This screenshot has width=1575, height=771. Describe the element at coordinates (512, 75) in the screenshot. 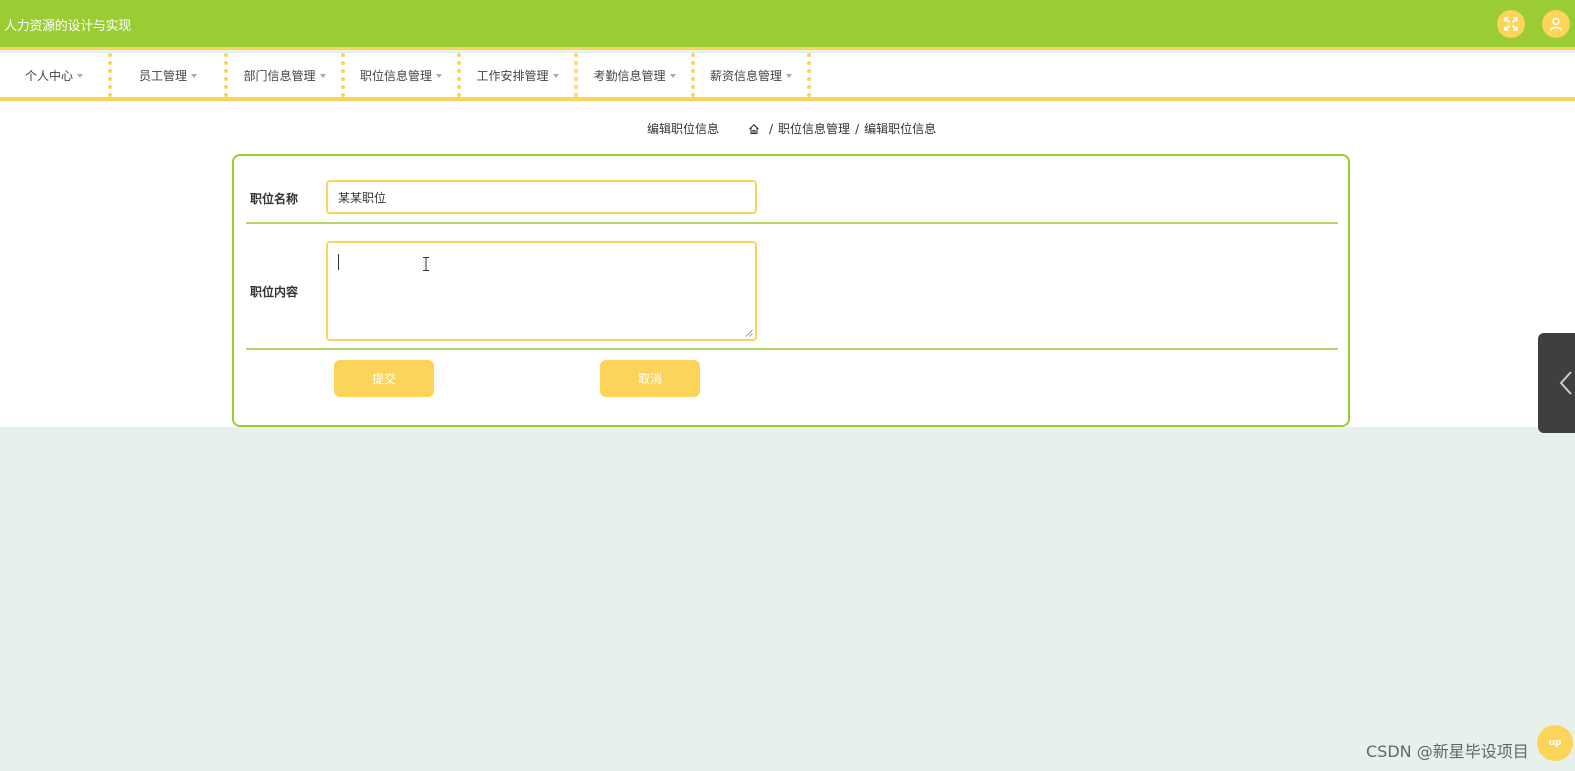

I see `nav-item-label: 工作安排管理` at that location.